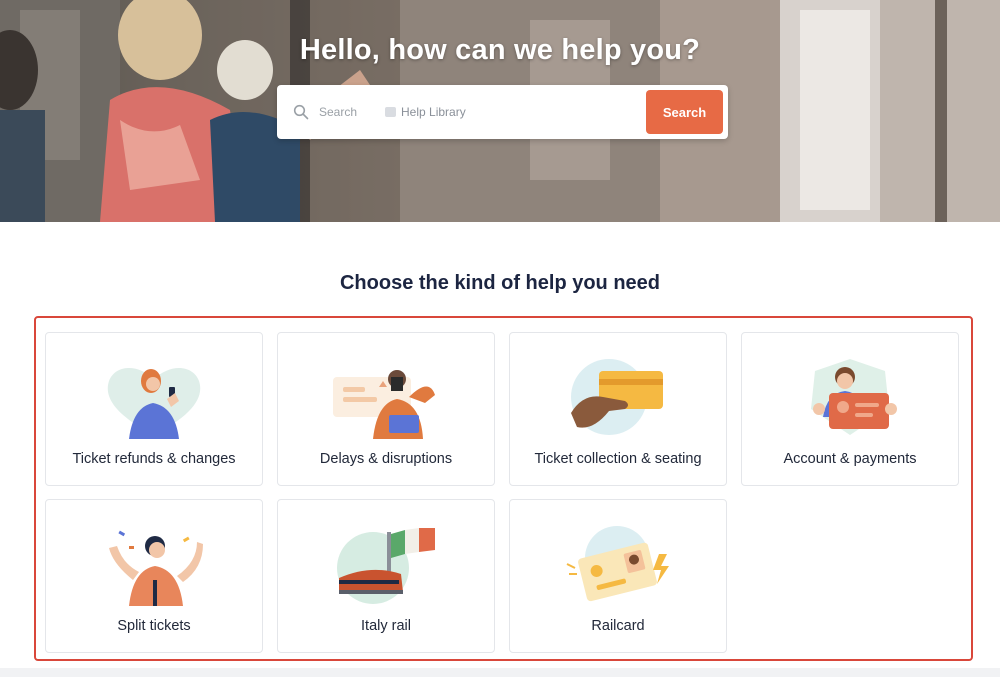  Describe the element at coordinates (156, 568) in the screenshot. I see `celebration-illustration-icon` at that location.